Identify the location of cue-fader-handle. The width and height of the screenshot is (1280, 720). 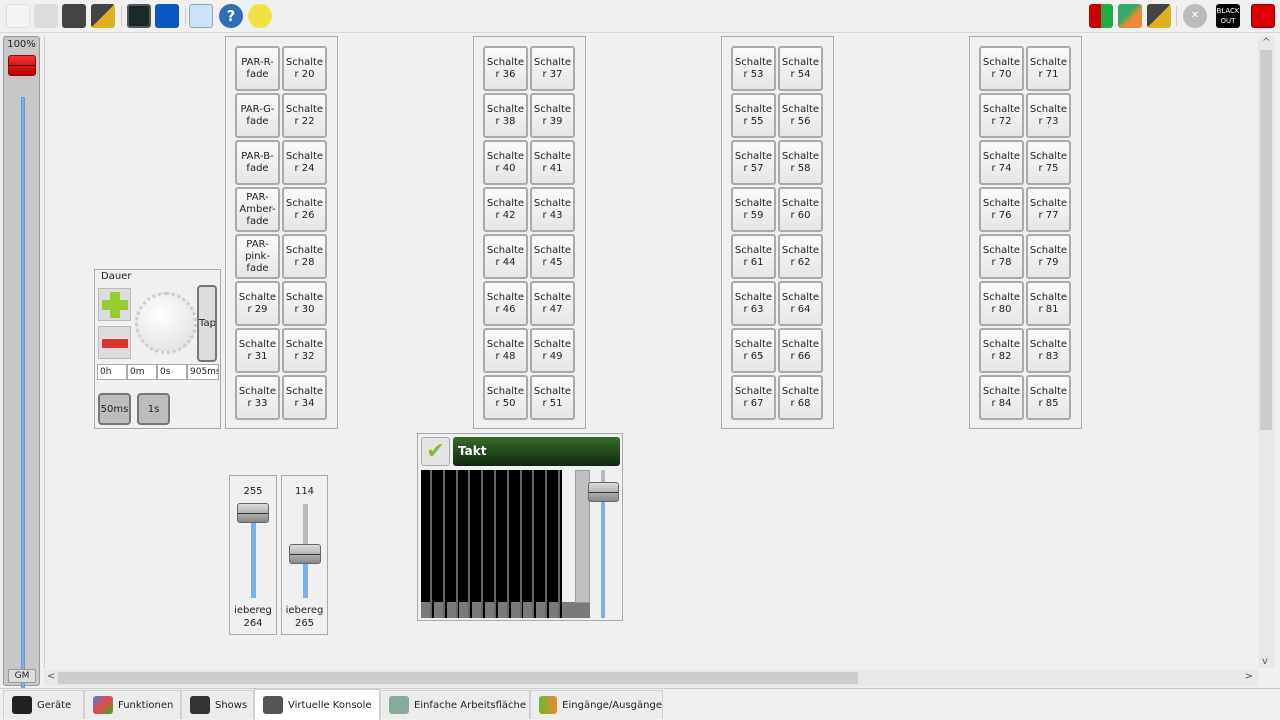
(603, 492).